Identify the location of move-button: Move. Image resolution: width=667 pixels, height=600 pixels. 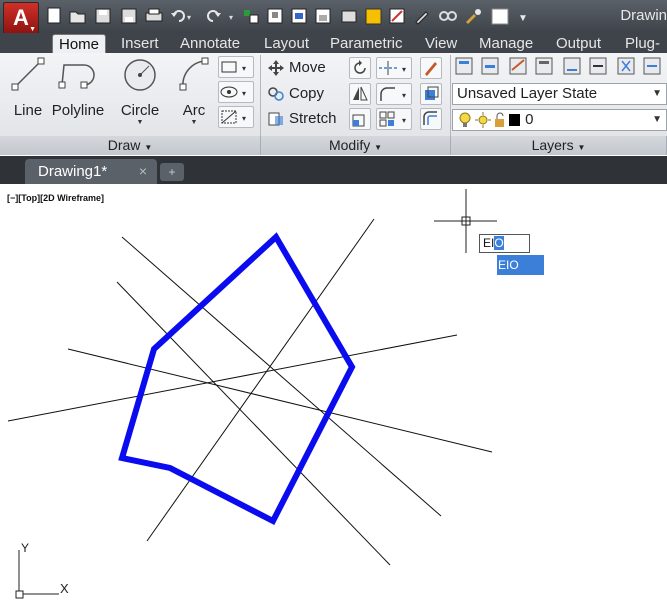
(296, 68).